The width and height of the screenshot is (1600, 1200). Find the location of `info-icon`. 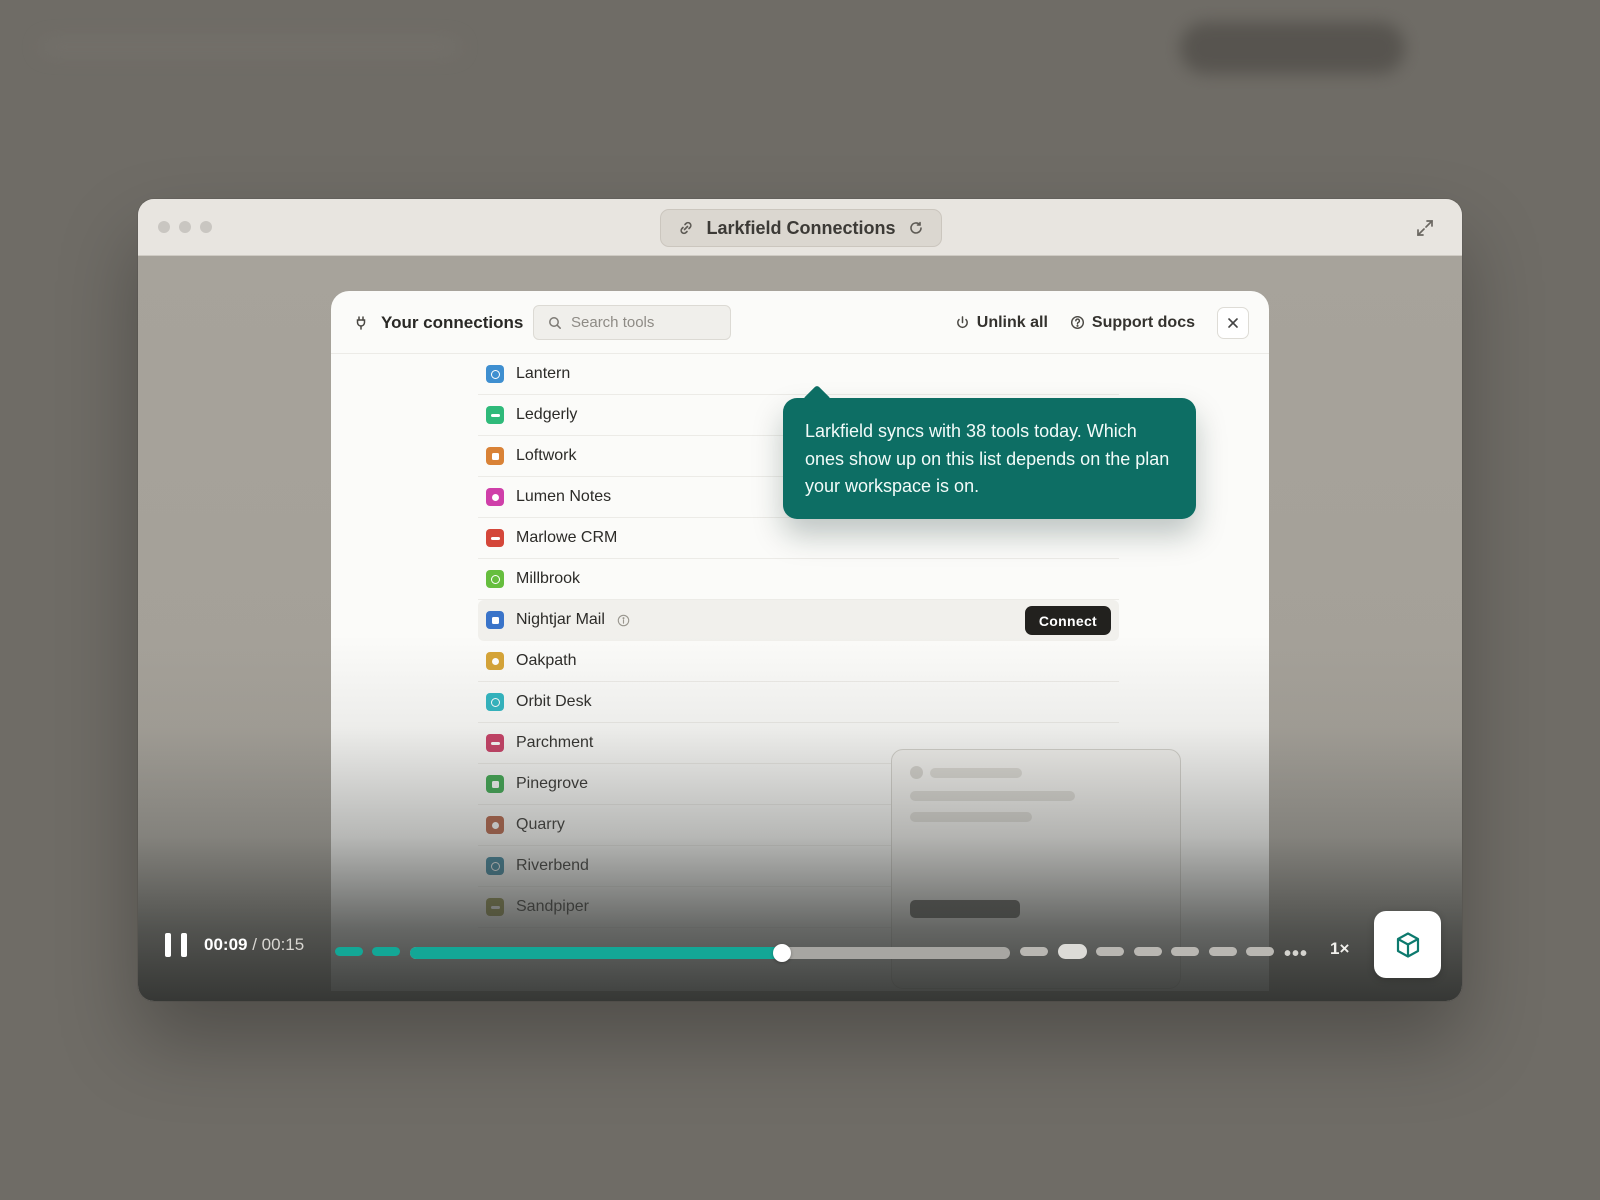

info-icon is located at coordinates (623, 620).